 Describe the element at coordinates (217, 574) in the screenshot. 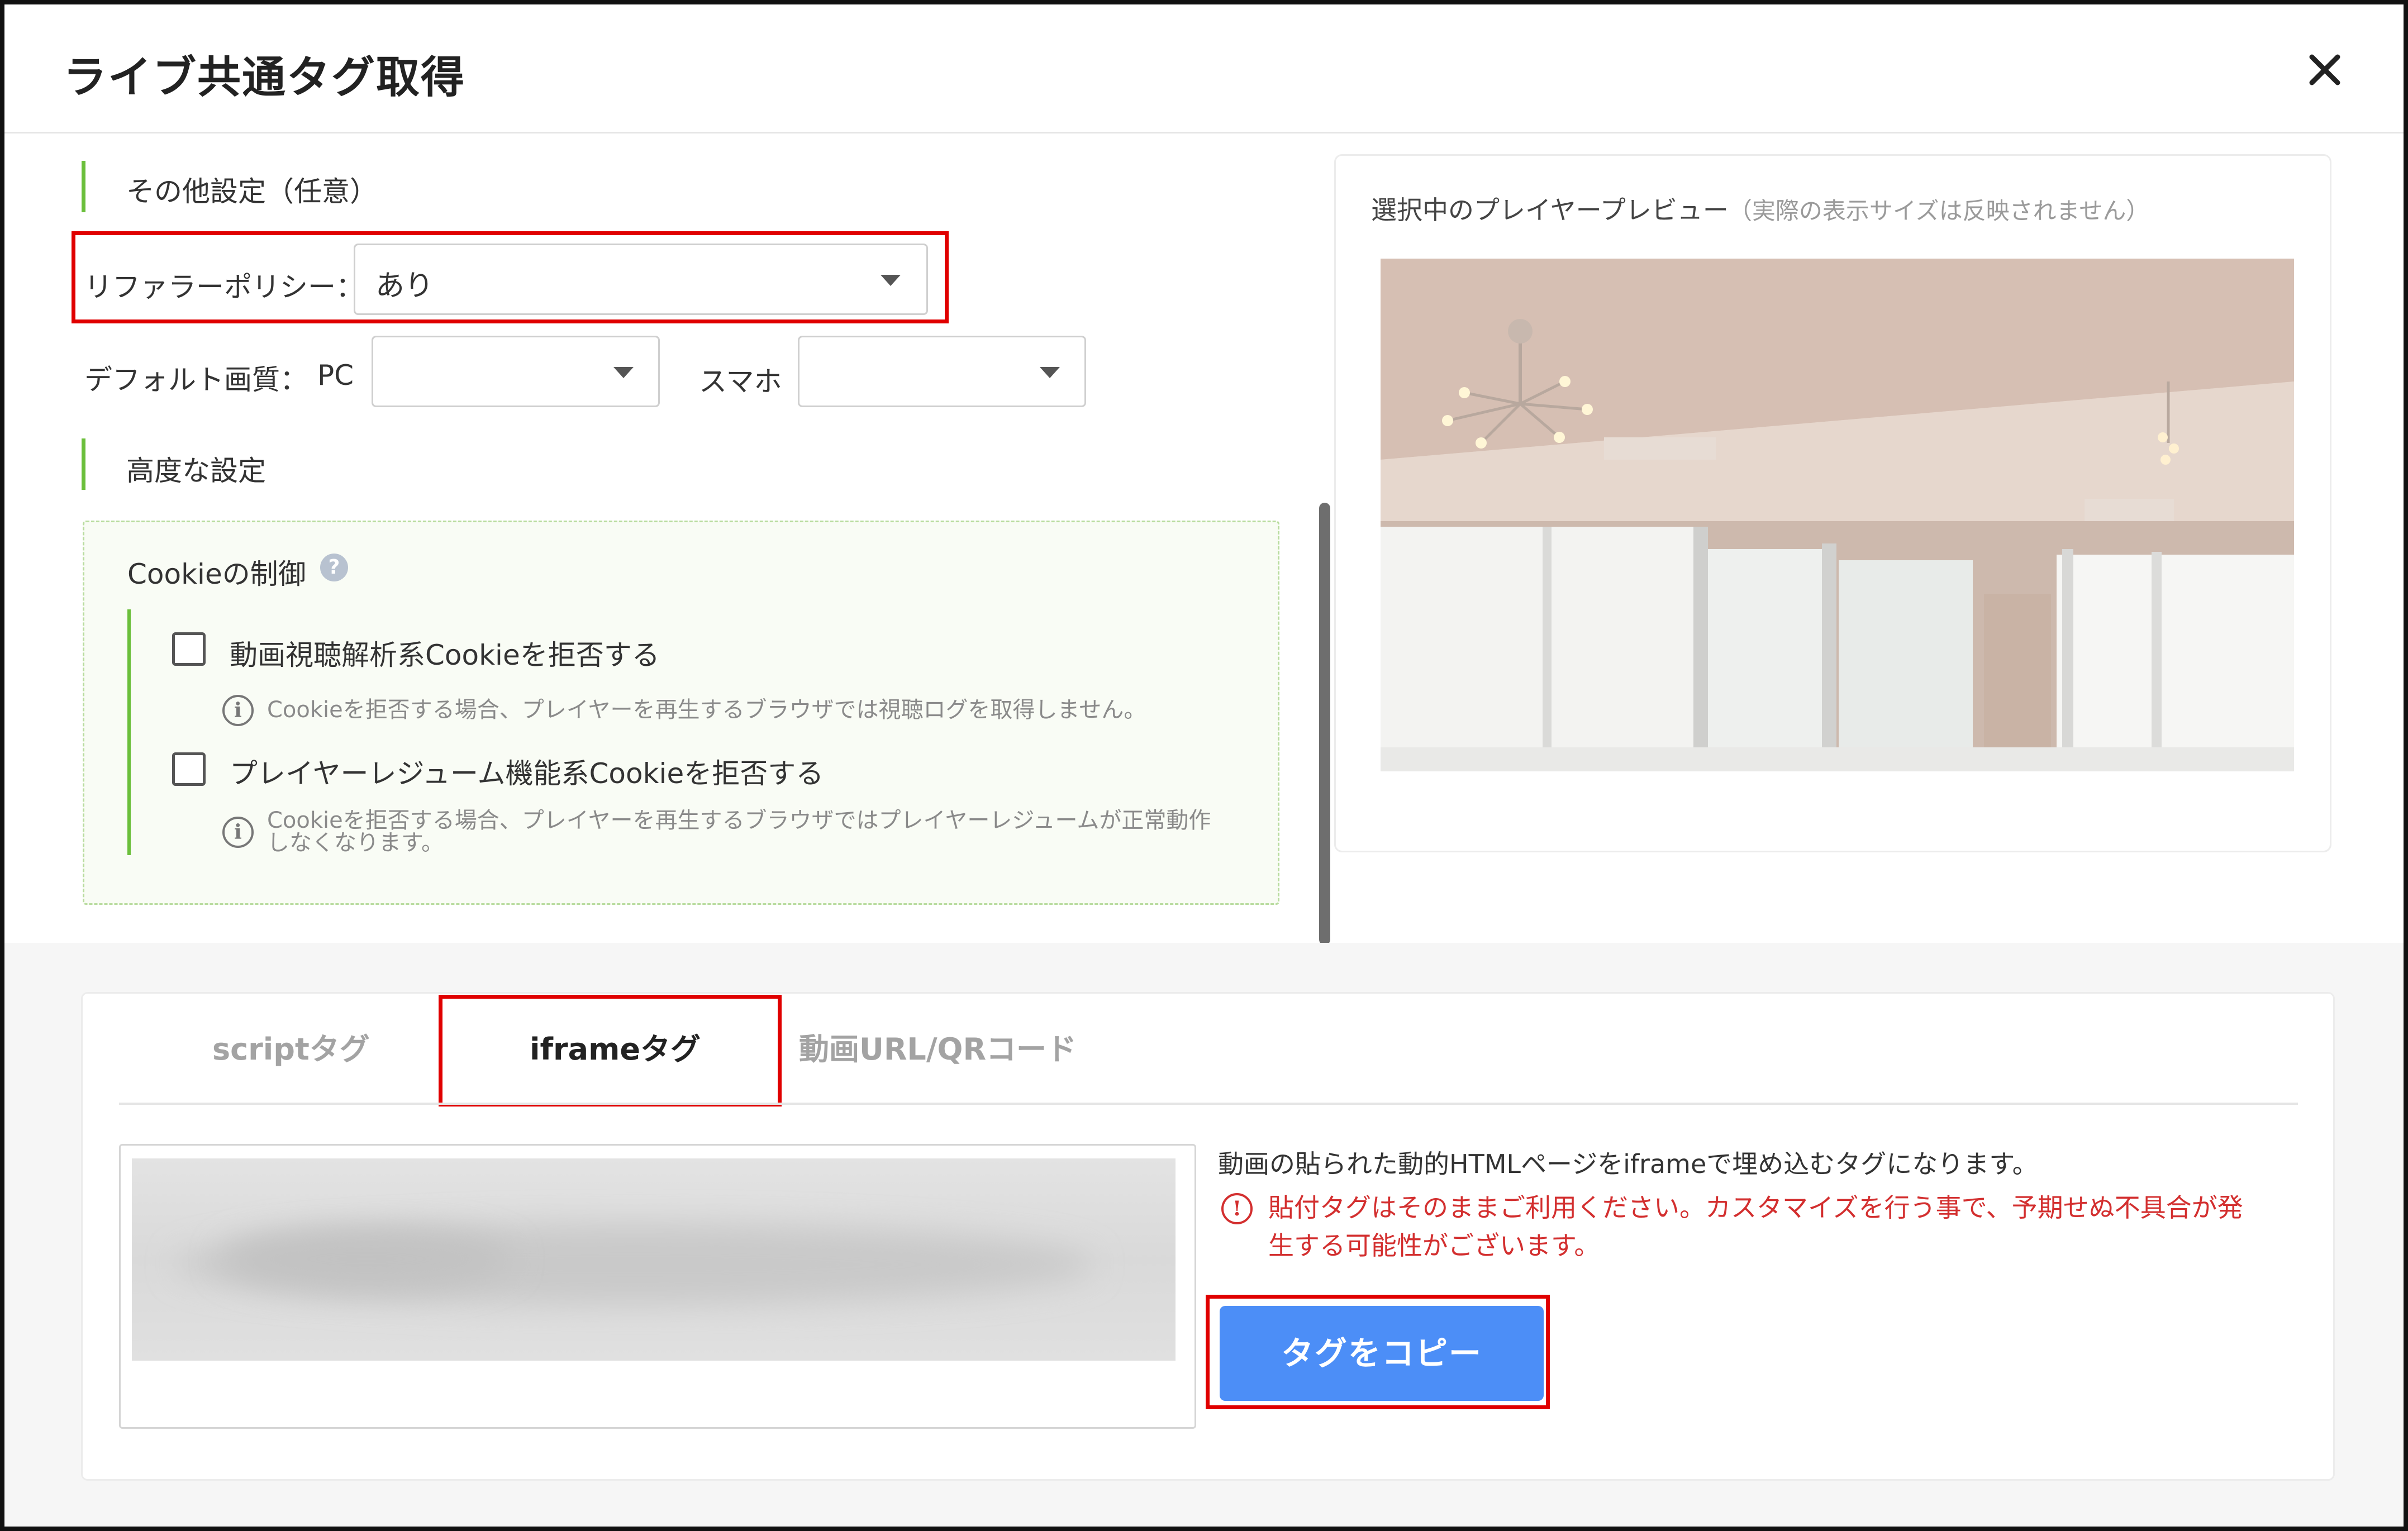

I see `cookie-control-title: Cookieの制御` at that location.